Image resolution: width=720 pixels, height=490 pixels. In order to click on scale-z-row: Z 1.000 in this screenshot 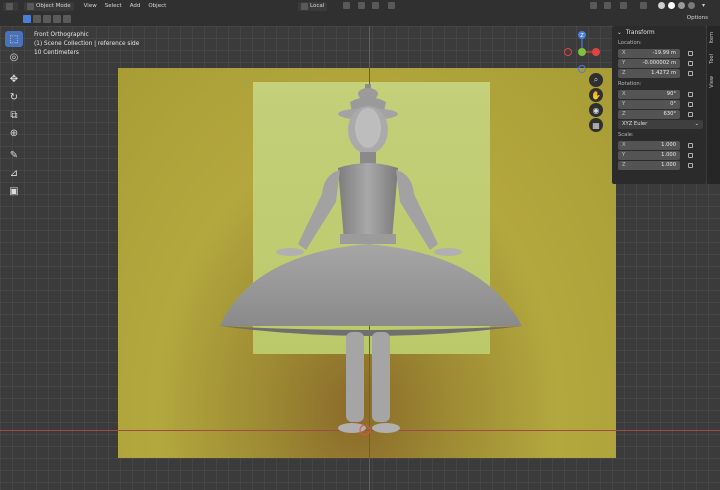, I will do `click(659, 165)`.